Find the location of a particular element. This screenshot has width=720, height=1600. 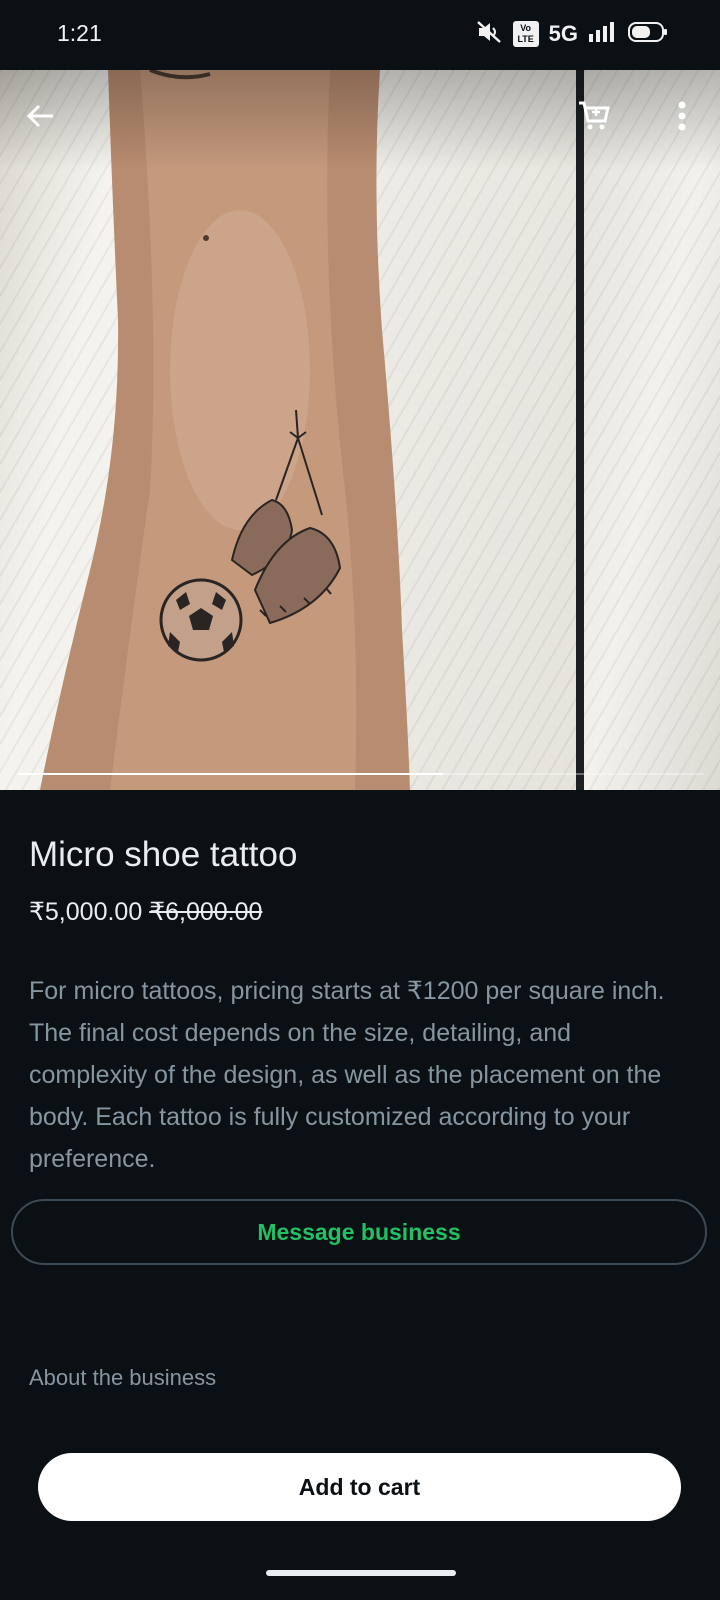

more-options-button is located at coordinates (682, 118).